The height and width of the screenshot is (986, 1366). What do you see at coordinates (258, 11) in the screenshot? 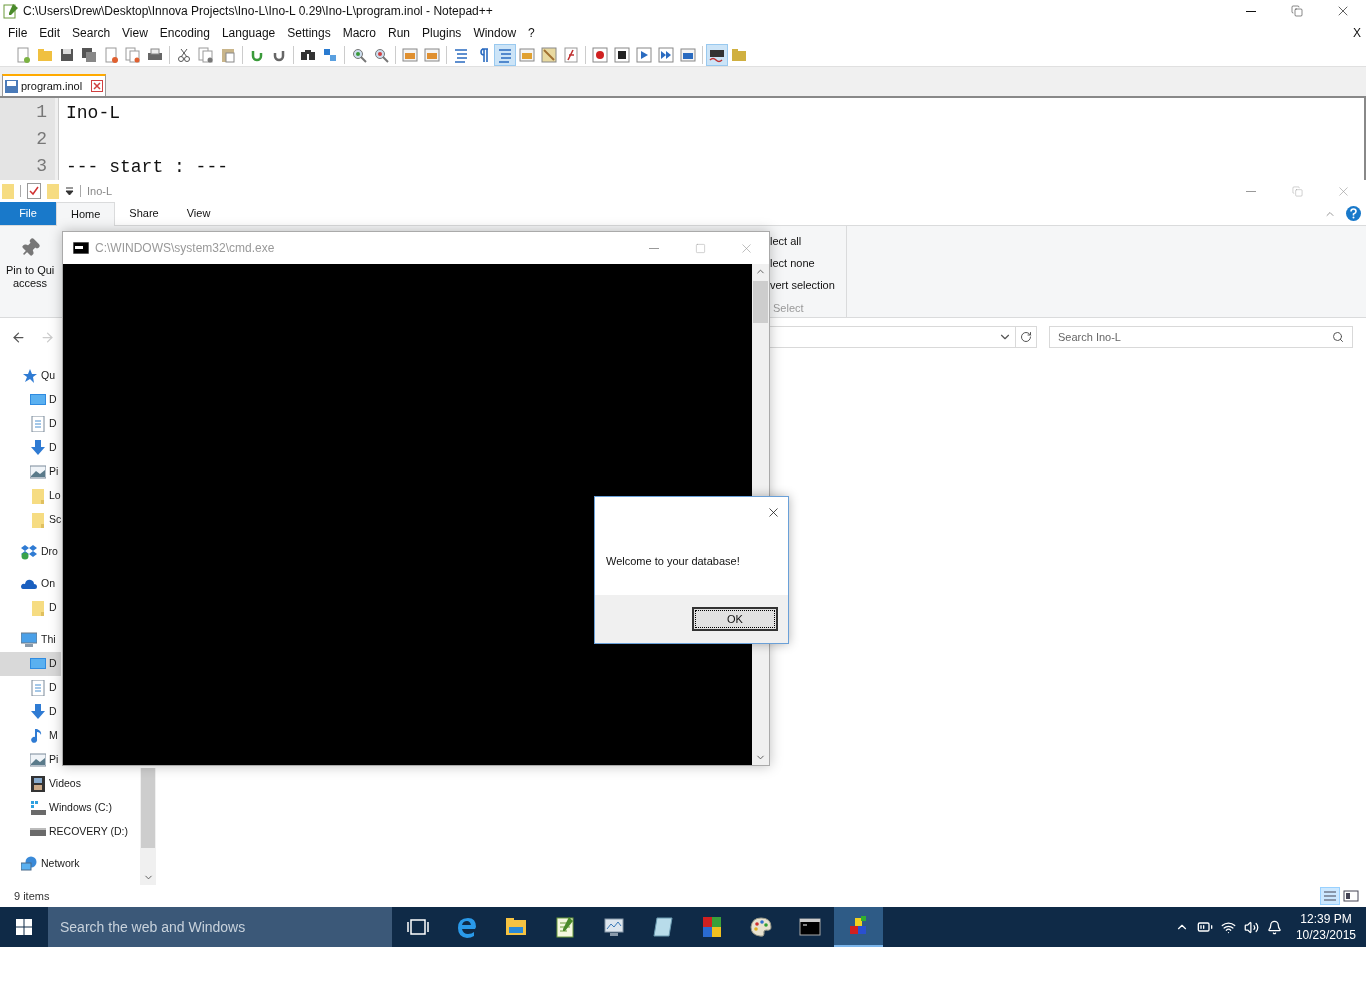
I see `window-title: C:\Users\Drew\Desktop\Innova Projects\Ino-L\Ino-L 0.29\Ino-L\program.inol - Notepad++` at bounding box center [258, 11].